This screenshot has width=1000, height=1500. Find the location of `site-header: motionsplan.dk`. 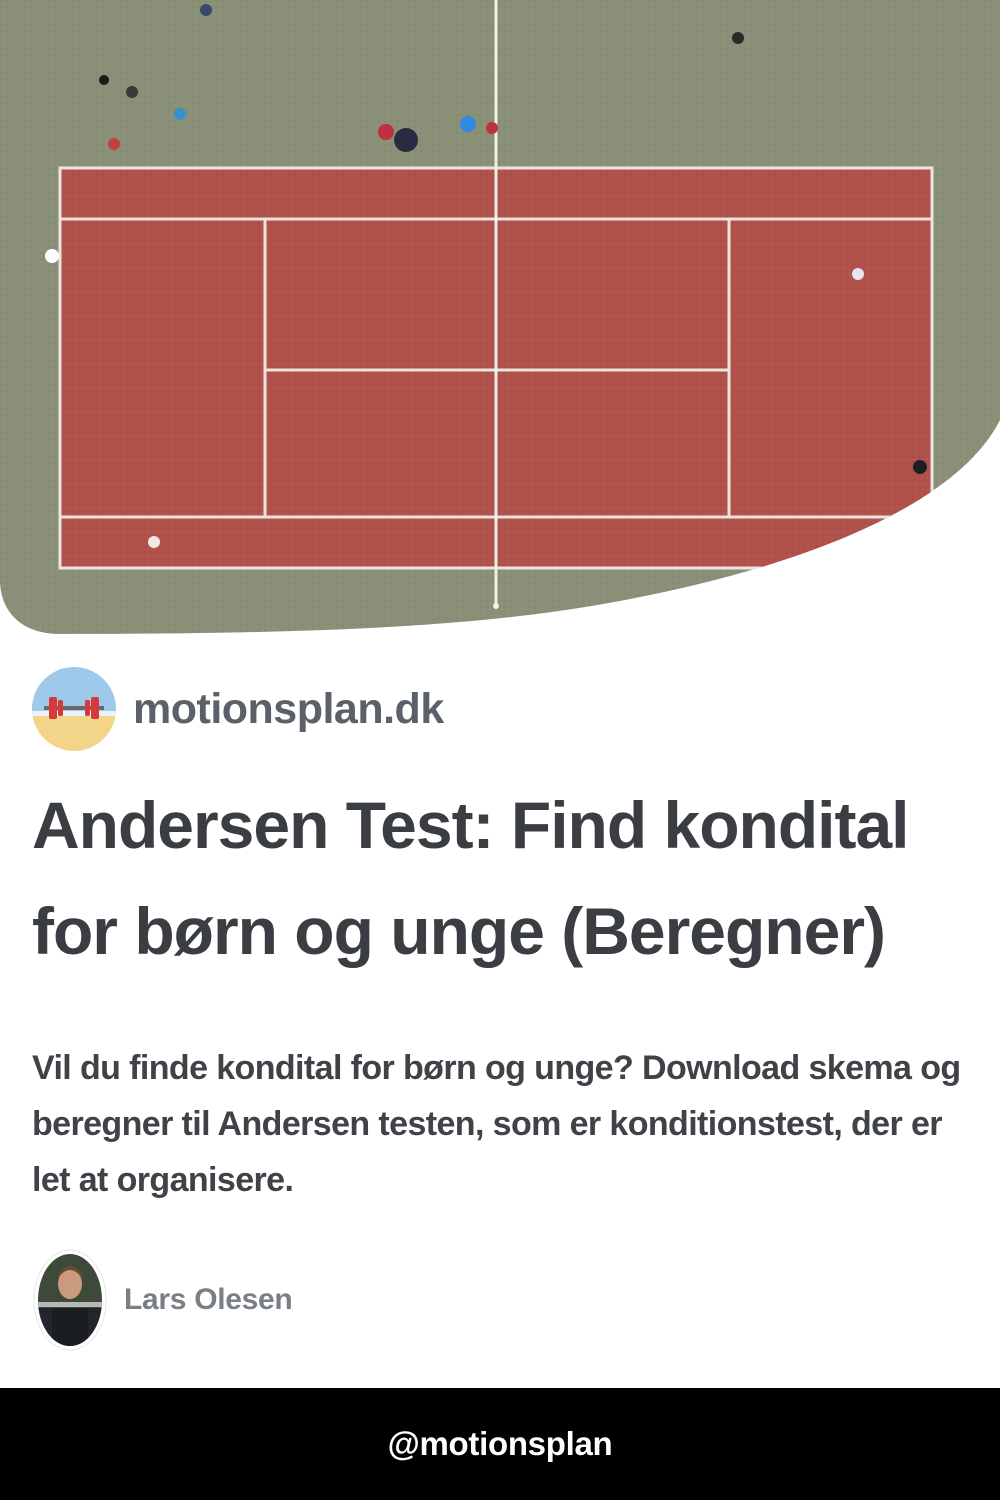

site-header: motionsplan.dk is located at coordinates (238, 709).